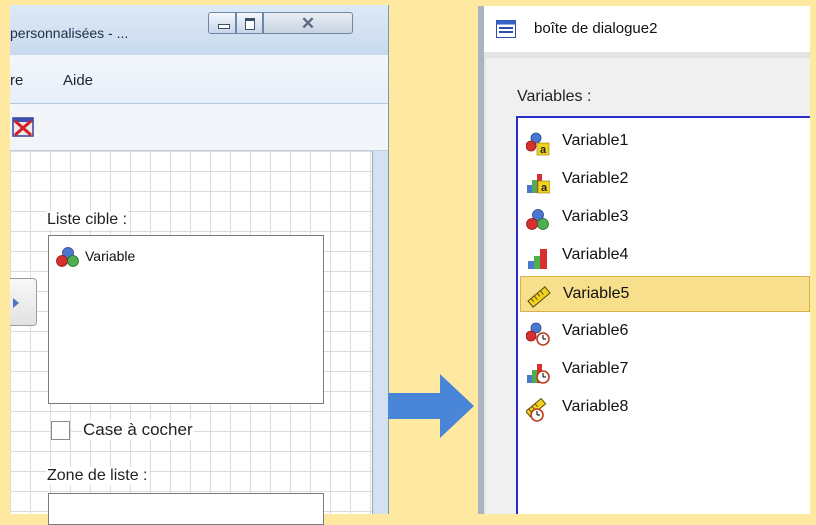 The width and height of the screenshot is (816, 525). What do you see at coordinates (23, 302) in the screenshot?
I see `move-to-target-button` at bounding box center [23, 302].